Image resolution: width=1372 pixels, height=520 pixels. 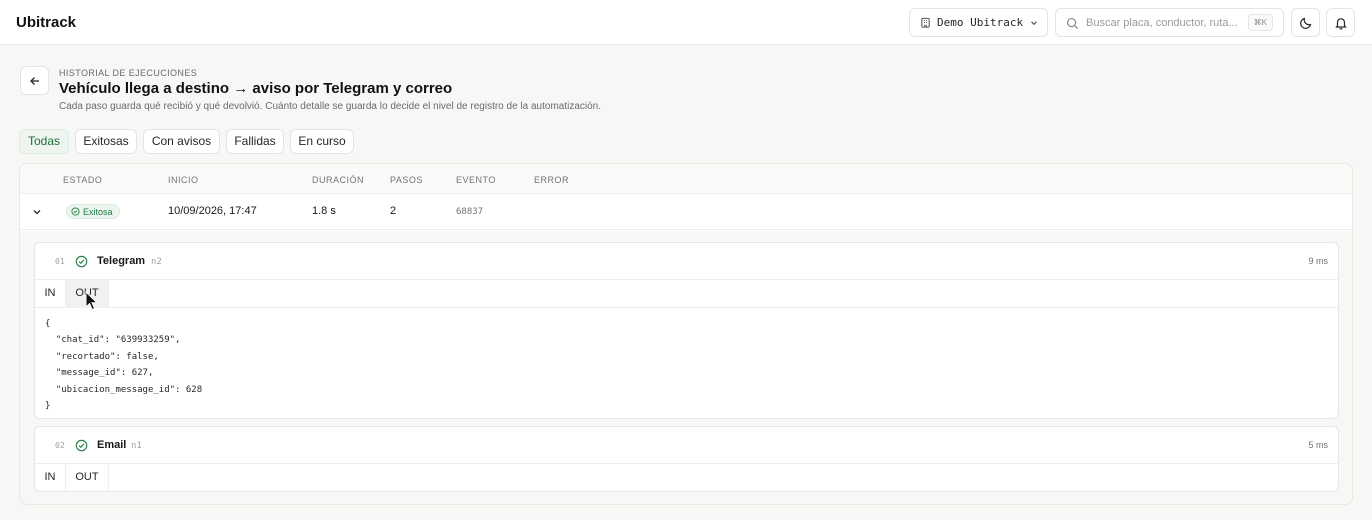 I want to click on column-error: ERROR, so click(x=552, y=180).